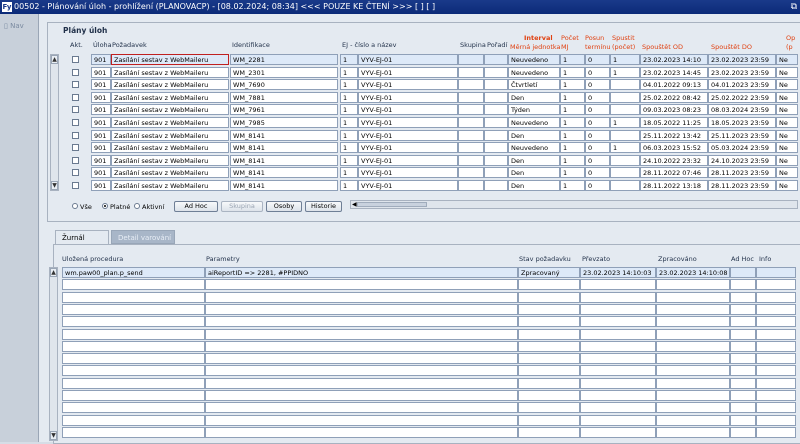 This screenshot has height=444, width=800. What do you see at coordinates (674, 110) in the screenshot?
I see `plan-cell-od: 09.03.2023 08:23` at bounding box center [674, 110].